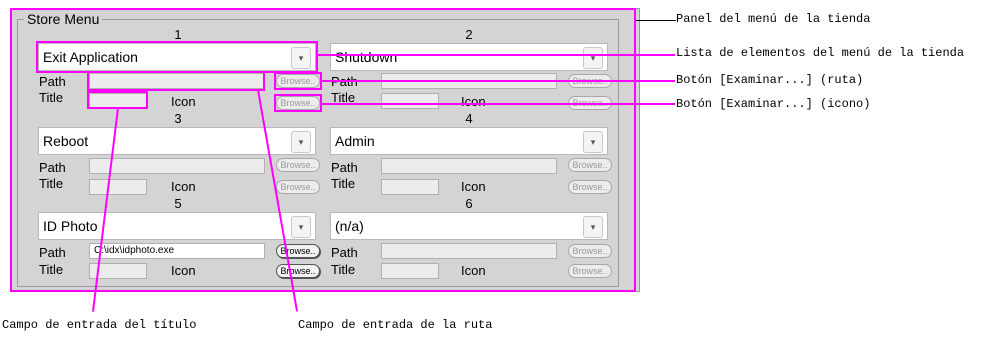 The width and height of the screenshot is (1000, 341). Describe the element at coordinates (773, 19) in the screenshot. I see `annotation-panel: Panel del menú de la tienda` at that location.